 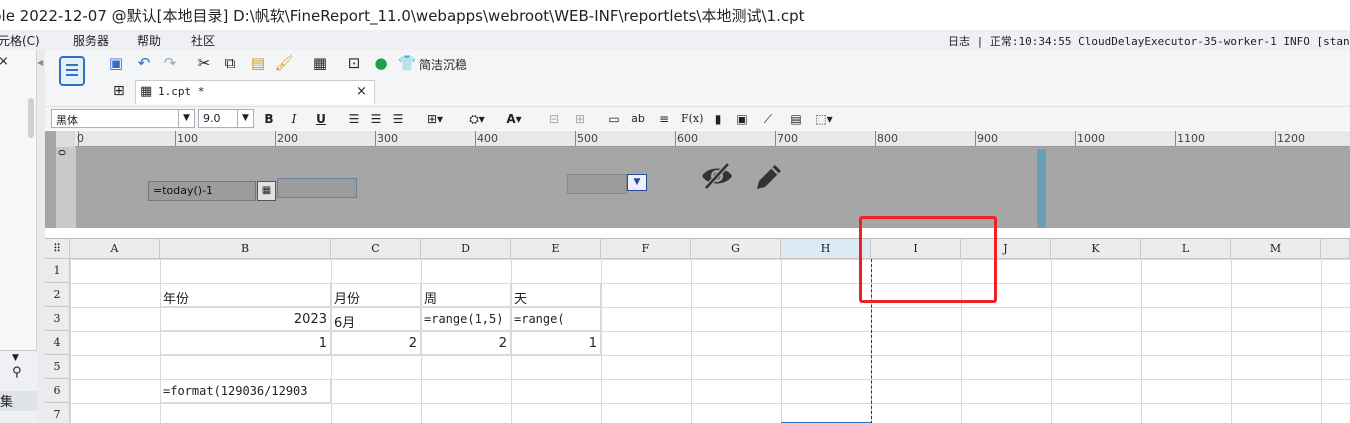 What do you see at coordinates (258, 63) in the screenshot?
I see `paste-icon: ▤` at bounding box center [258, 63].